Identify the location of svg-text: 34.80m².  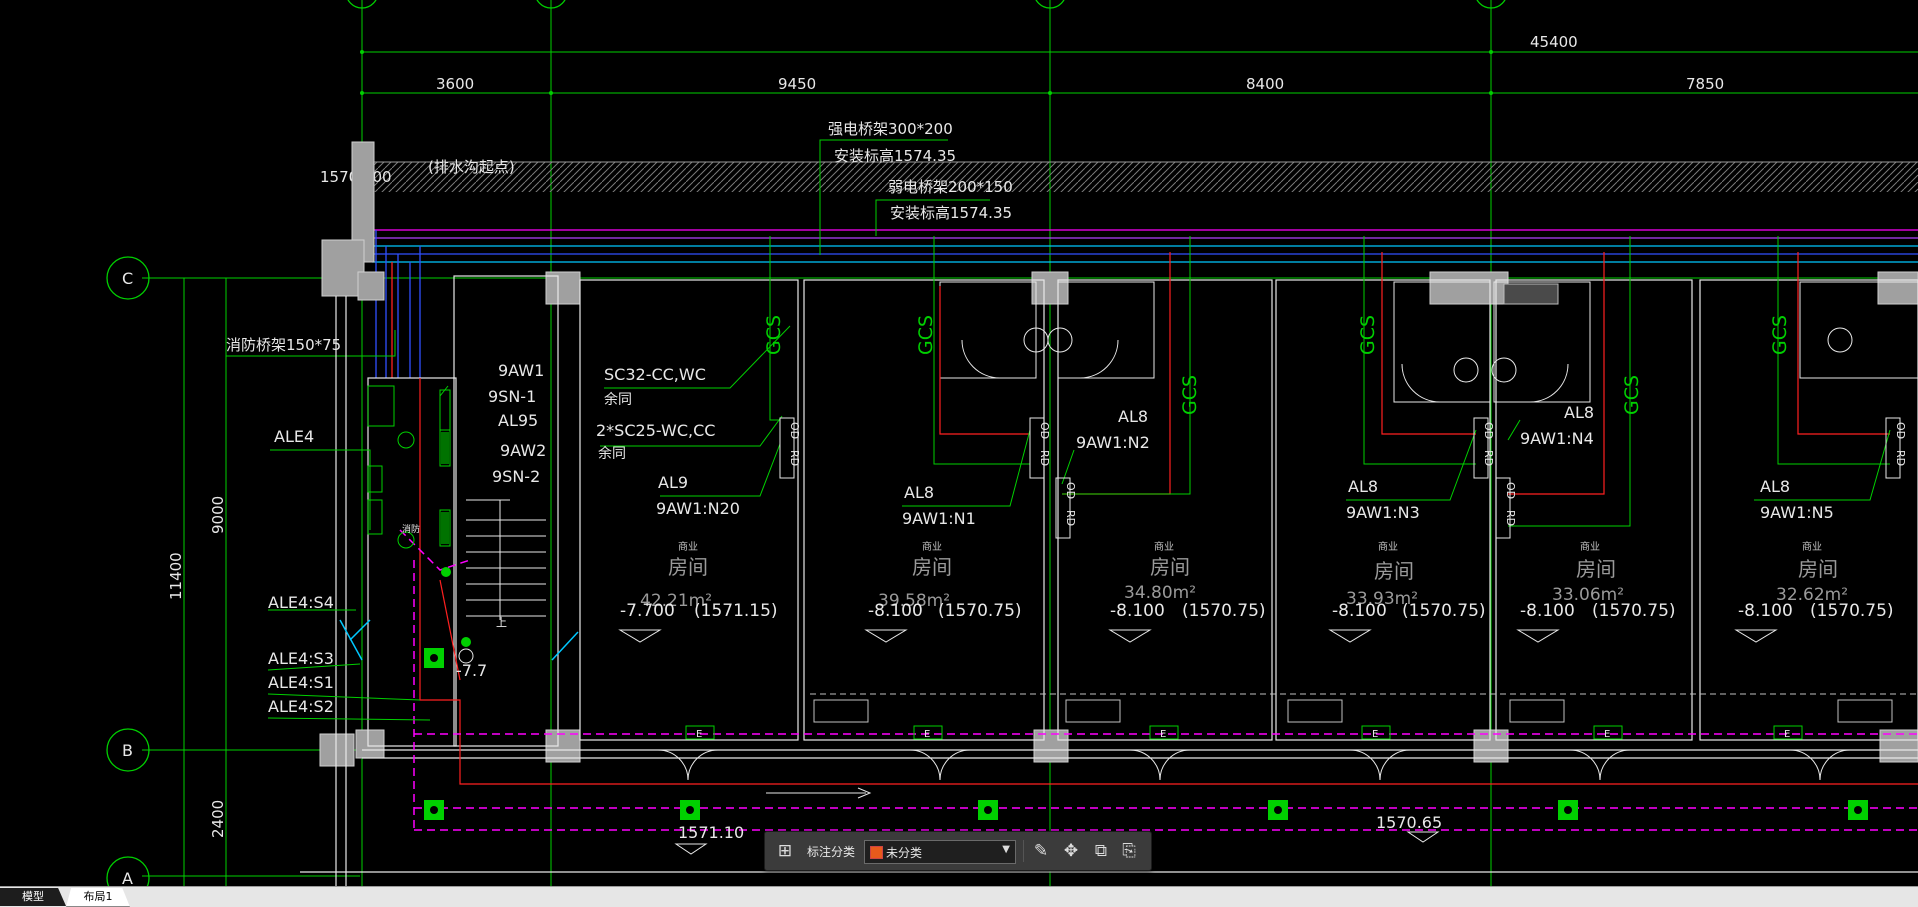
(1160, 593).